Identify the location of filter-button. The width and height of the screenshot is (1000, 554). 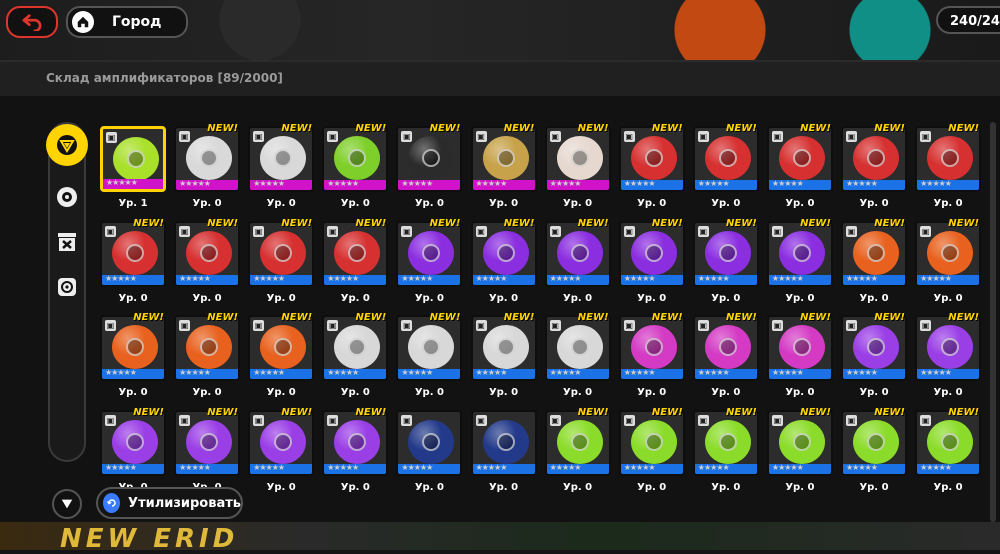
(67, 504).